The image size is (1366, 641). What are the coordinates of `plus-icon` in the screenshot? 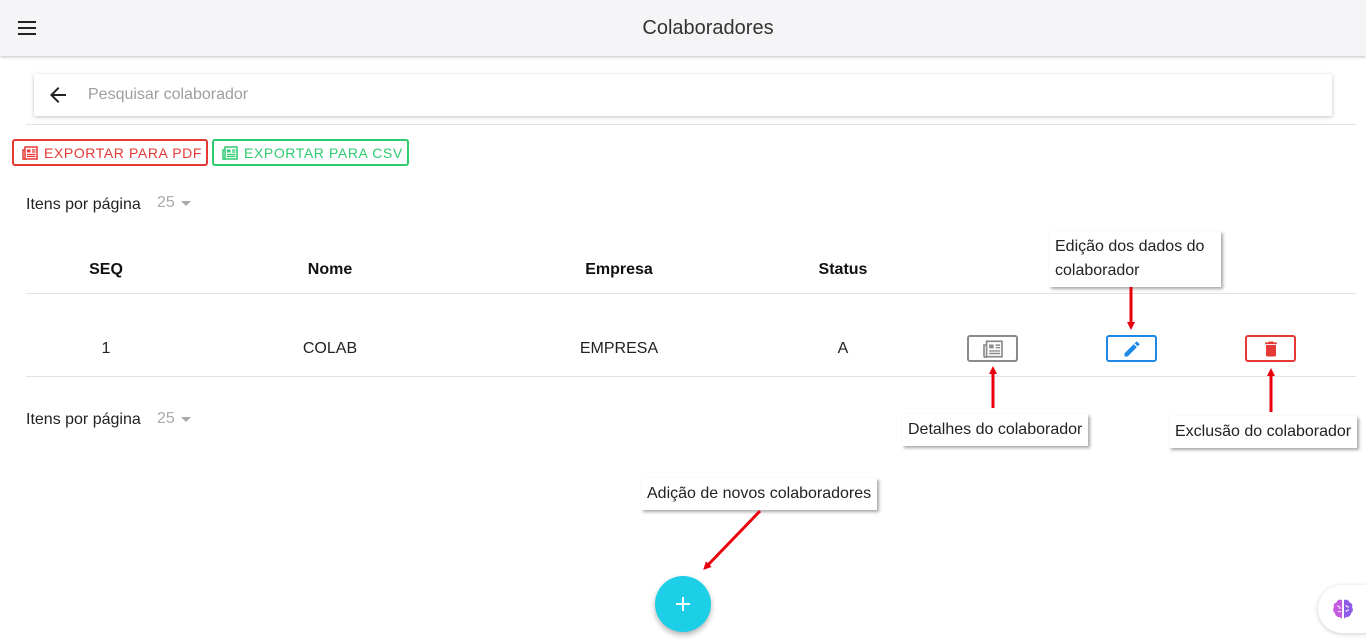 It's located at (683, 604).